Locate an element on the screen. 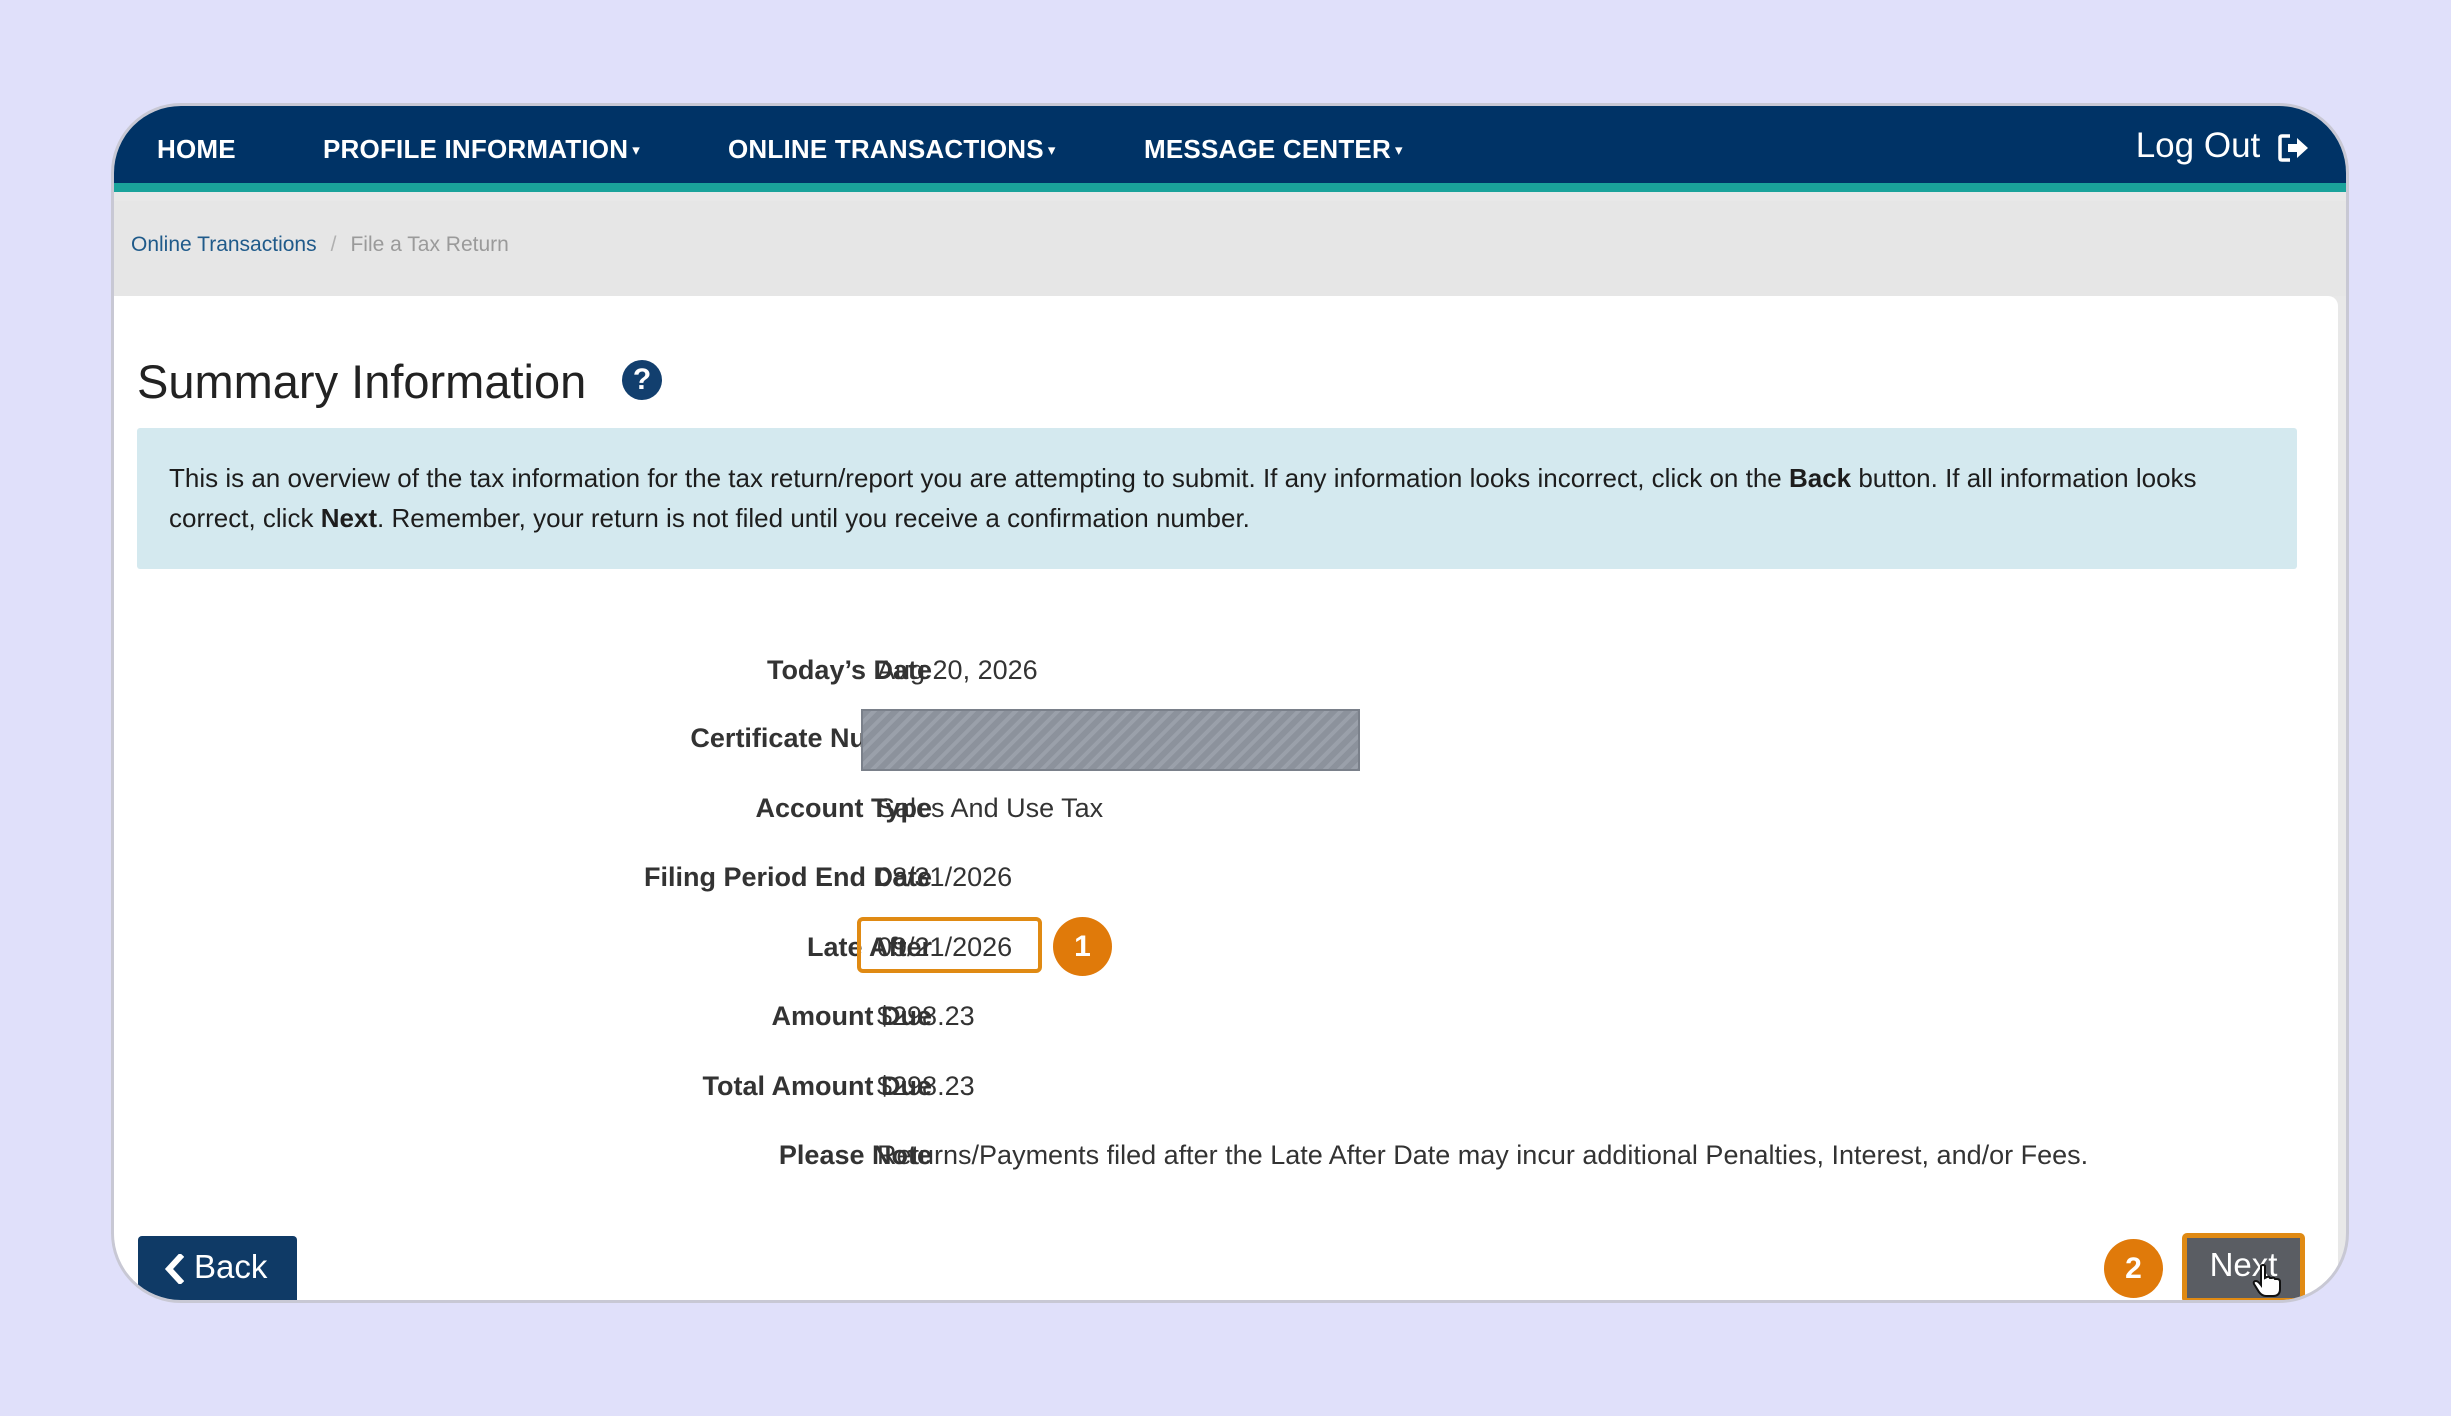  hand-pointer-icon is located at coordinates (2266, 1280).